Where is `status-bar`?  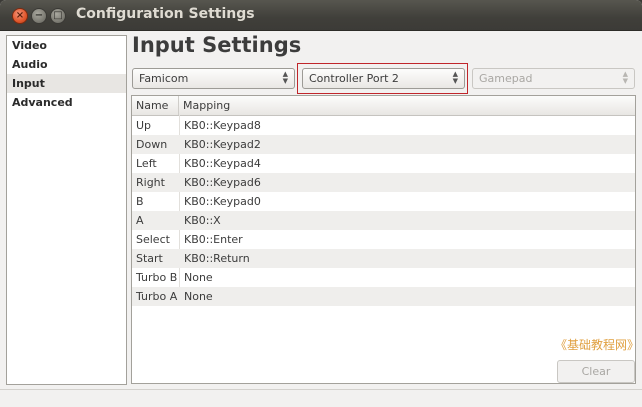 status-bar is located at coordinates (321, 398).